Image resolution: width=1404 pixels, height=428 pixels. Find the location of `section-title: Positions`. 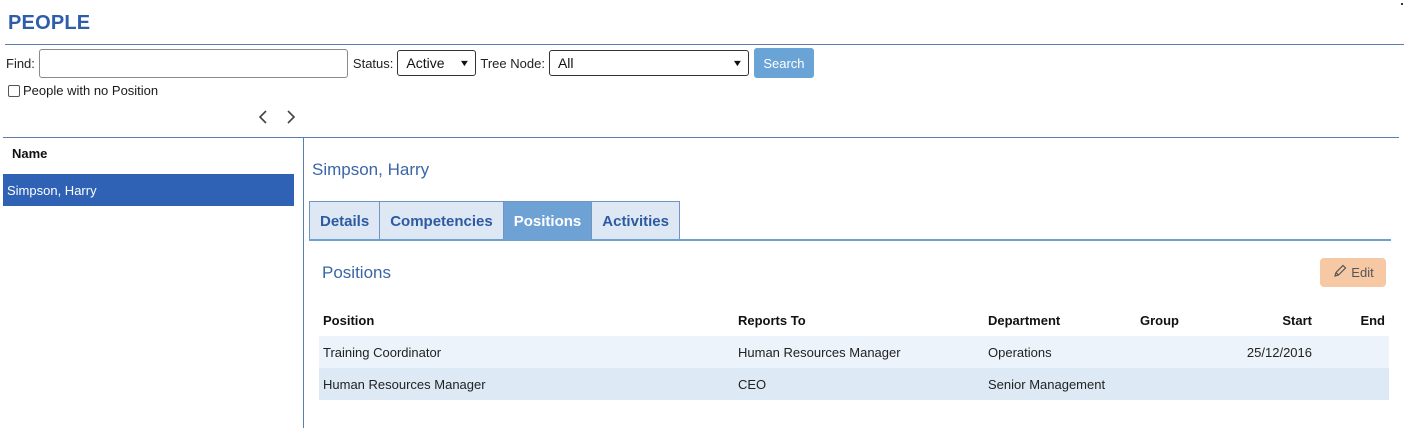

section-title: Positions is located at coordinates (356, 272).